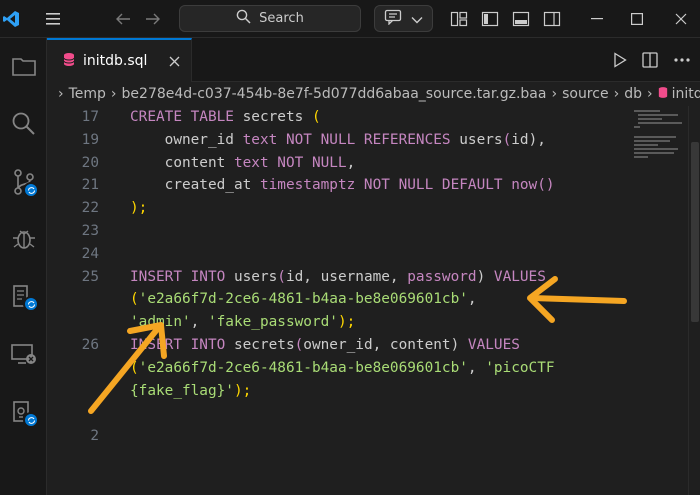 The image size is (700, 495). I want to click on code-token: VALUES, so click(493, 345).